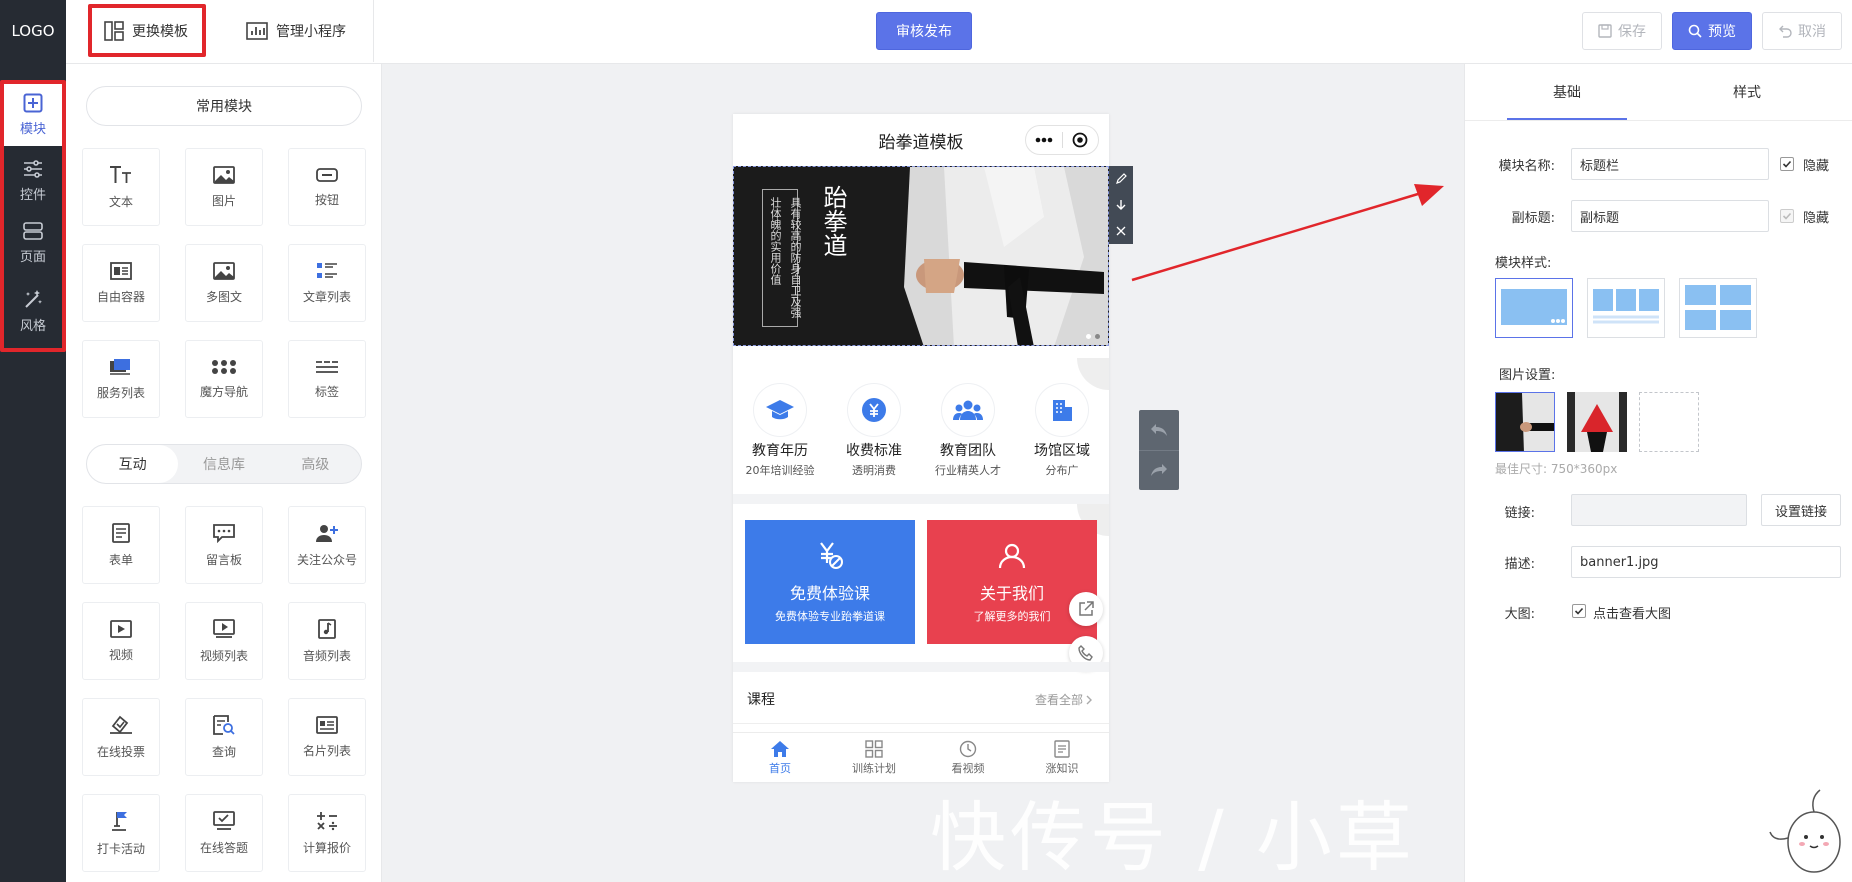 The width and height of the screenshot is (1852, 882). Describe the element at coordinates (921, 579) in the screenshot. I see `card-section: 免费体验课 免费体验专业跆拳道课 关于我们 了解更多的我们` at that location.